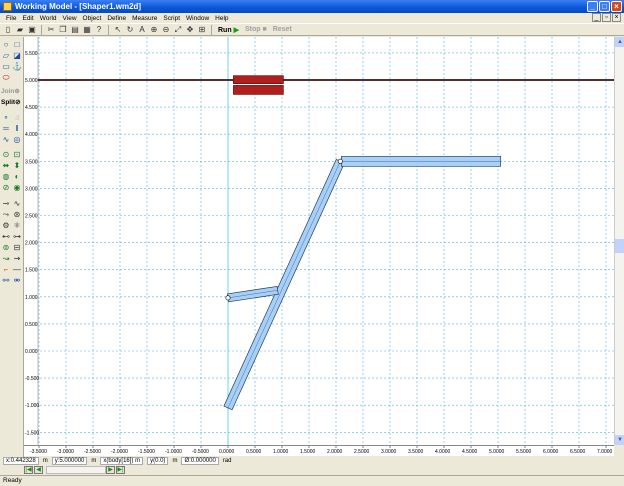  I want to click on copy-icon: ❐, so click(63, 30).